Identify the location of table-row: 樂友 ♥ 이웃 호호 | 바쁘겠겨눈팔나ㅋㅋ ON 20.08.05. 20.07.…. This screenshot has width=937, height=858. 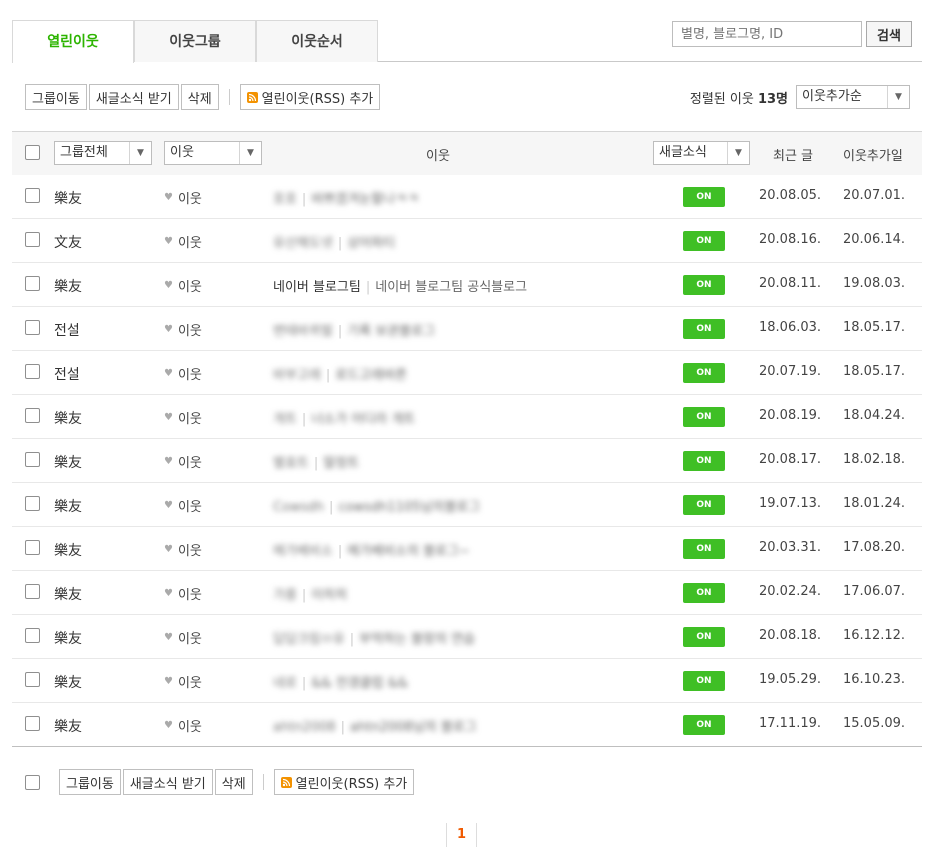
(467, 197).